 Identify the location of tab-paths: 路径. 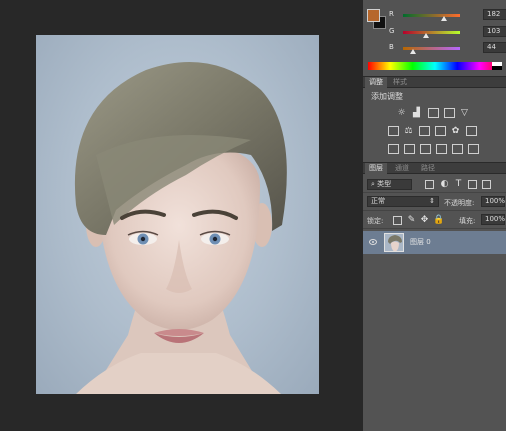
(428, 168).